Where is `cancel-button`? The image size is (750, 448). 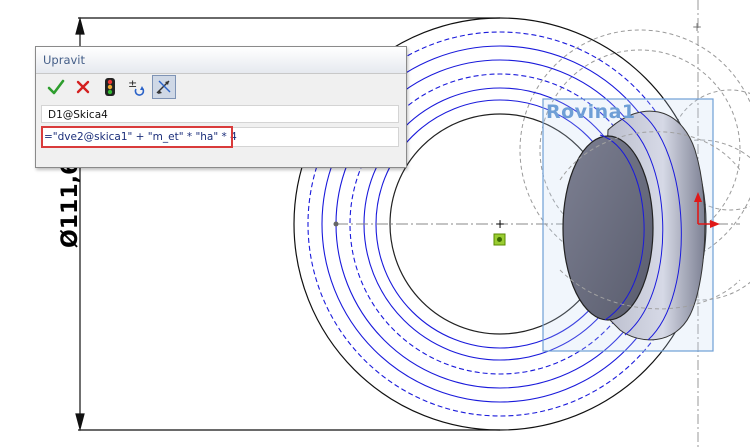 cancel-button is located at coordinates (83, 87).